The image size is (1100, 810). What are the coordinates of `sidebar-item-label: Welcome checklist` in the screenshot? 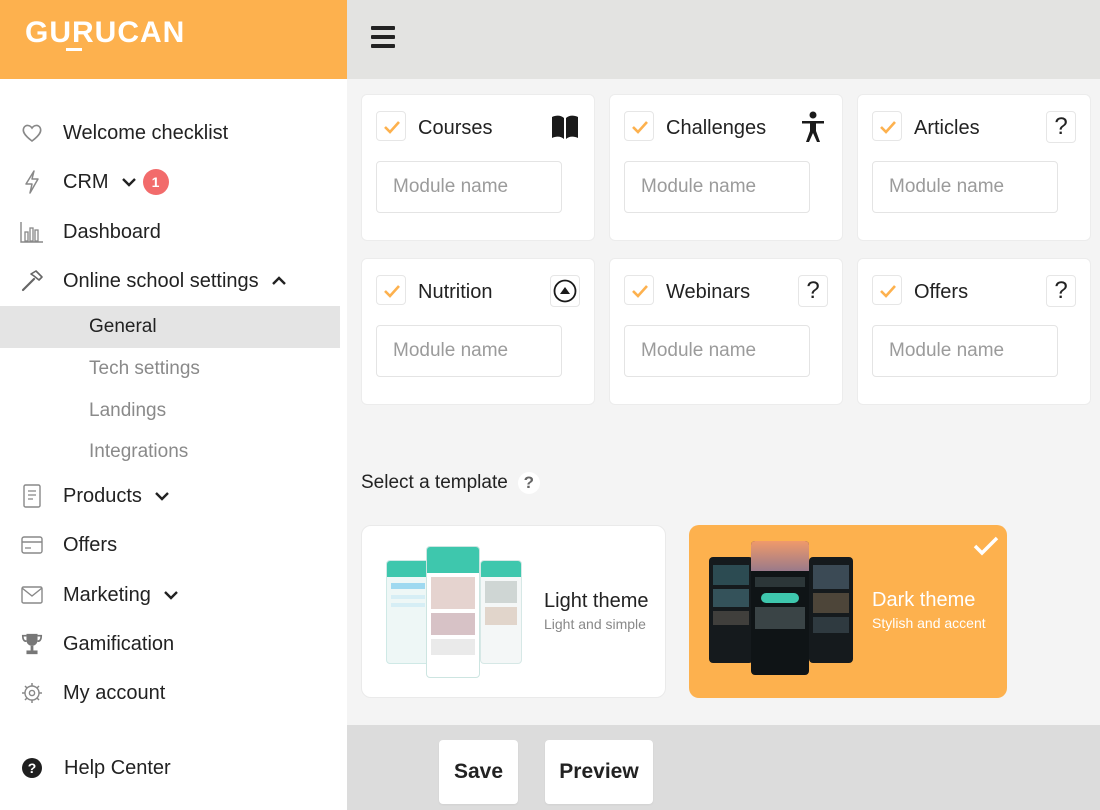 It's located at (146, 132).